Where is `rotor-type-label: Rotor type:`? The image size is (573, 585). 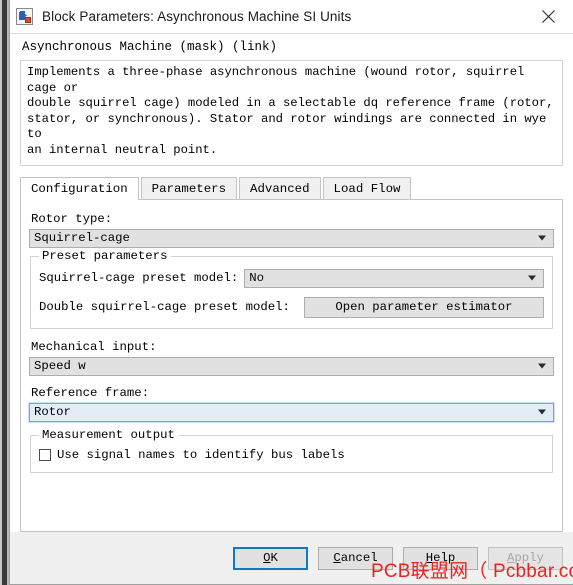 rotor-type-label: Rotor type: is located at coordinates (72, 218).